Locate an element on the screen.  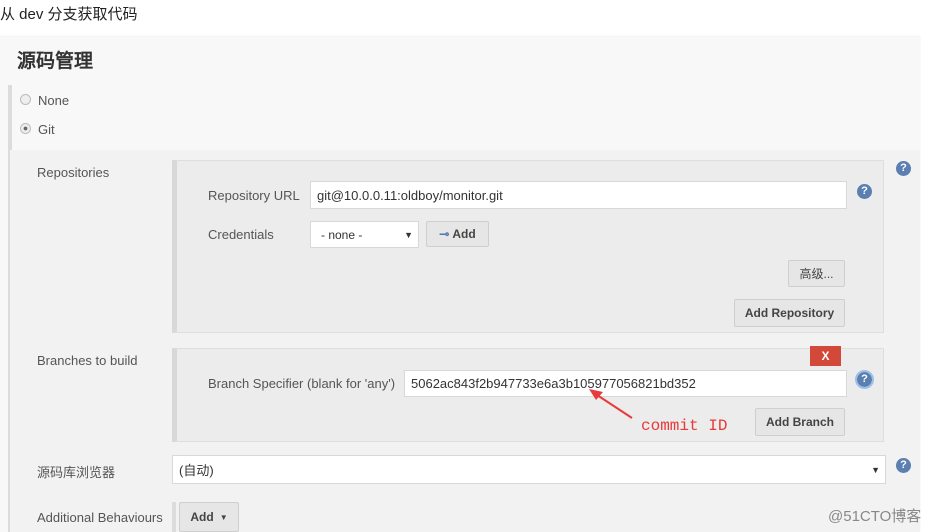
browser-select: (自动) ▼ is located at coordinates (529, 469).